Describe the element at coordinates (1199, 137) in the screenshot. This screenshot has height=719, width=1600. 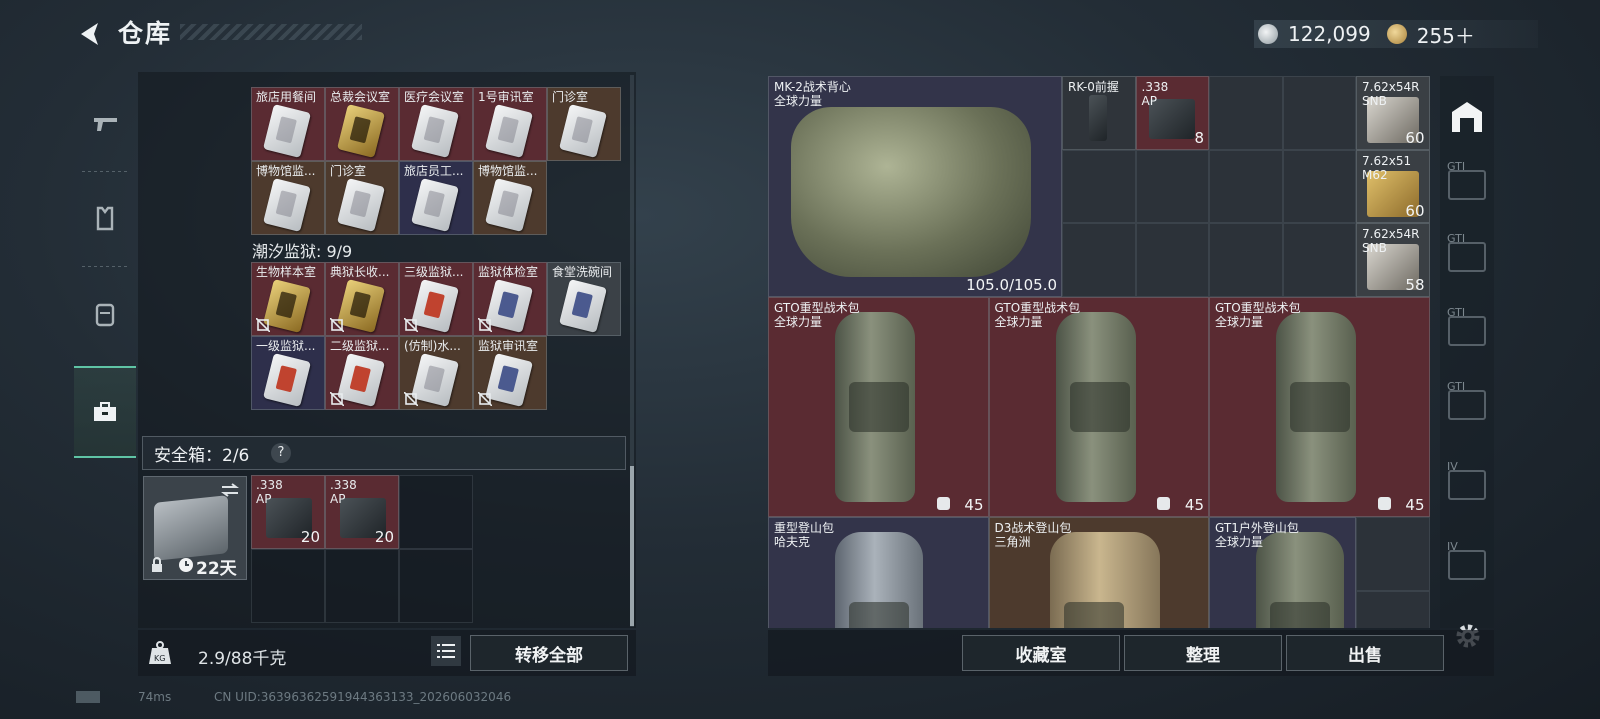
I see `ammo-count: 8` at that location.